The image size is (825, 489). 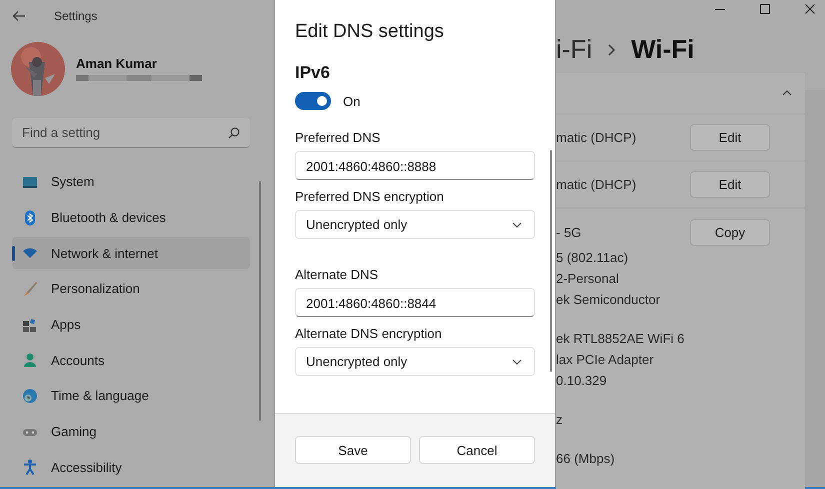 What do you see at coordinates (370, 196) in the screenshot?
I see `field-label: Preferred DNS encryption` at bounding box center [370, 196].